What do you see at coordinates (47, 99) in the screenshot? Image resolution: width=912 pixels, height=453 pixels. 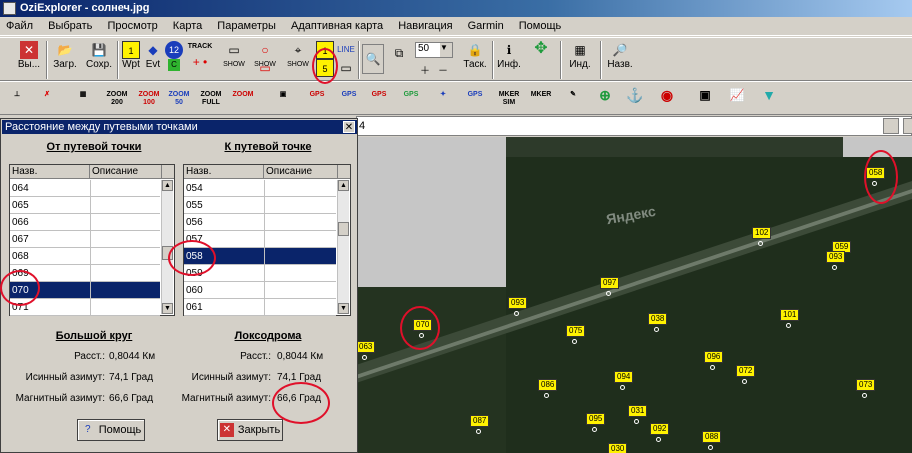 I see `no-ruler-button: ✗` at bounding box center [47, 99].